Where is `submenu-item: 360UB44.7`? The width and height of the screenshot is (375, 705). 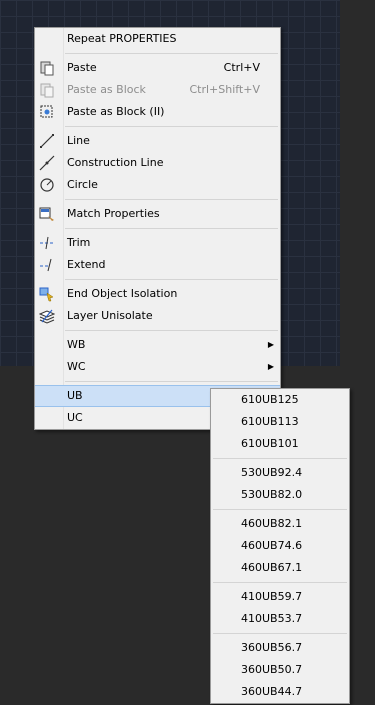 submenu-item: 360UB44.7 is located at coordinates (280, 692).